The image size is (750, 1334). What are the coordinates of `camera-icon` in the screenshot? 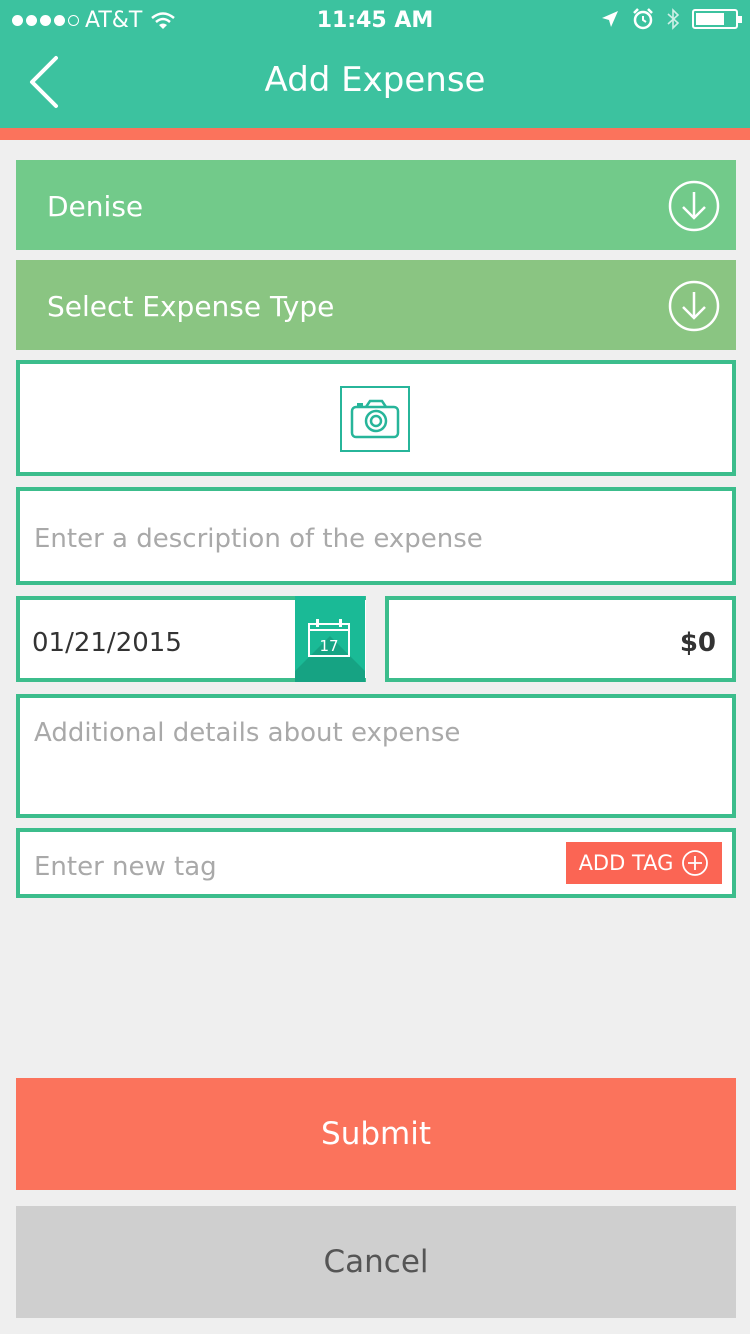 It's located at (375, 419).